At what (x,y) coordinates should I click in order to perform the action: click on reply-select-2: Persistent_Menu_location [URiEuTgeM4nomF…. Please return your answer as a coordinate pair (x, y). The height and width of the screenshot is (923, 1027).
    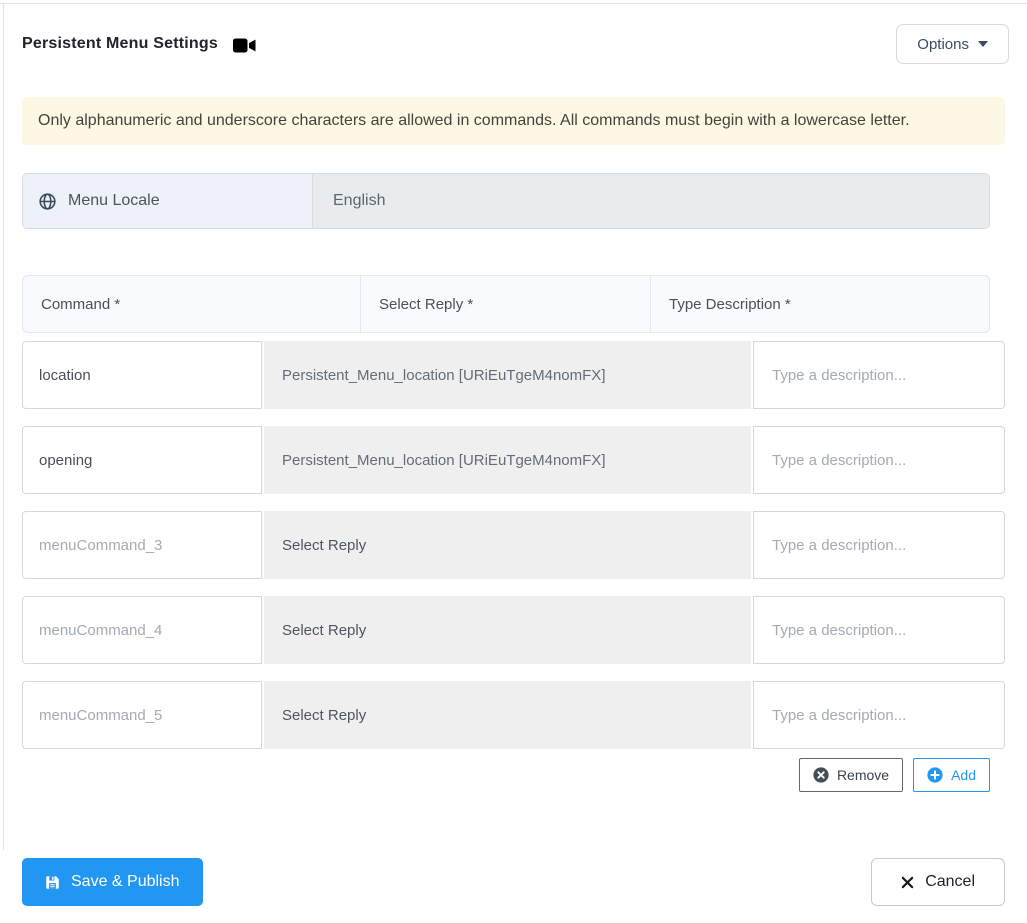
    Looking at the image, I should click on (507, 460).